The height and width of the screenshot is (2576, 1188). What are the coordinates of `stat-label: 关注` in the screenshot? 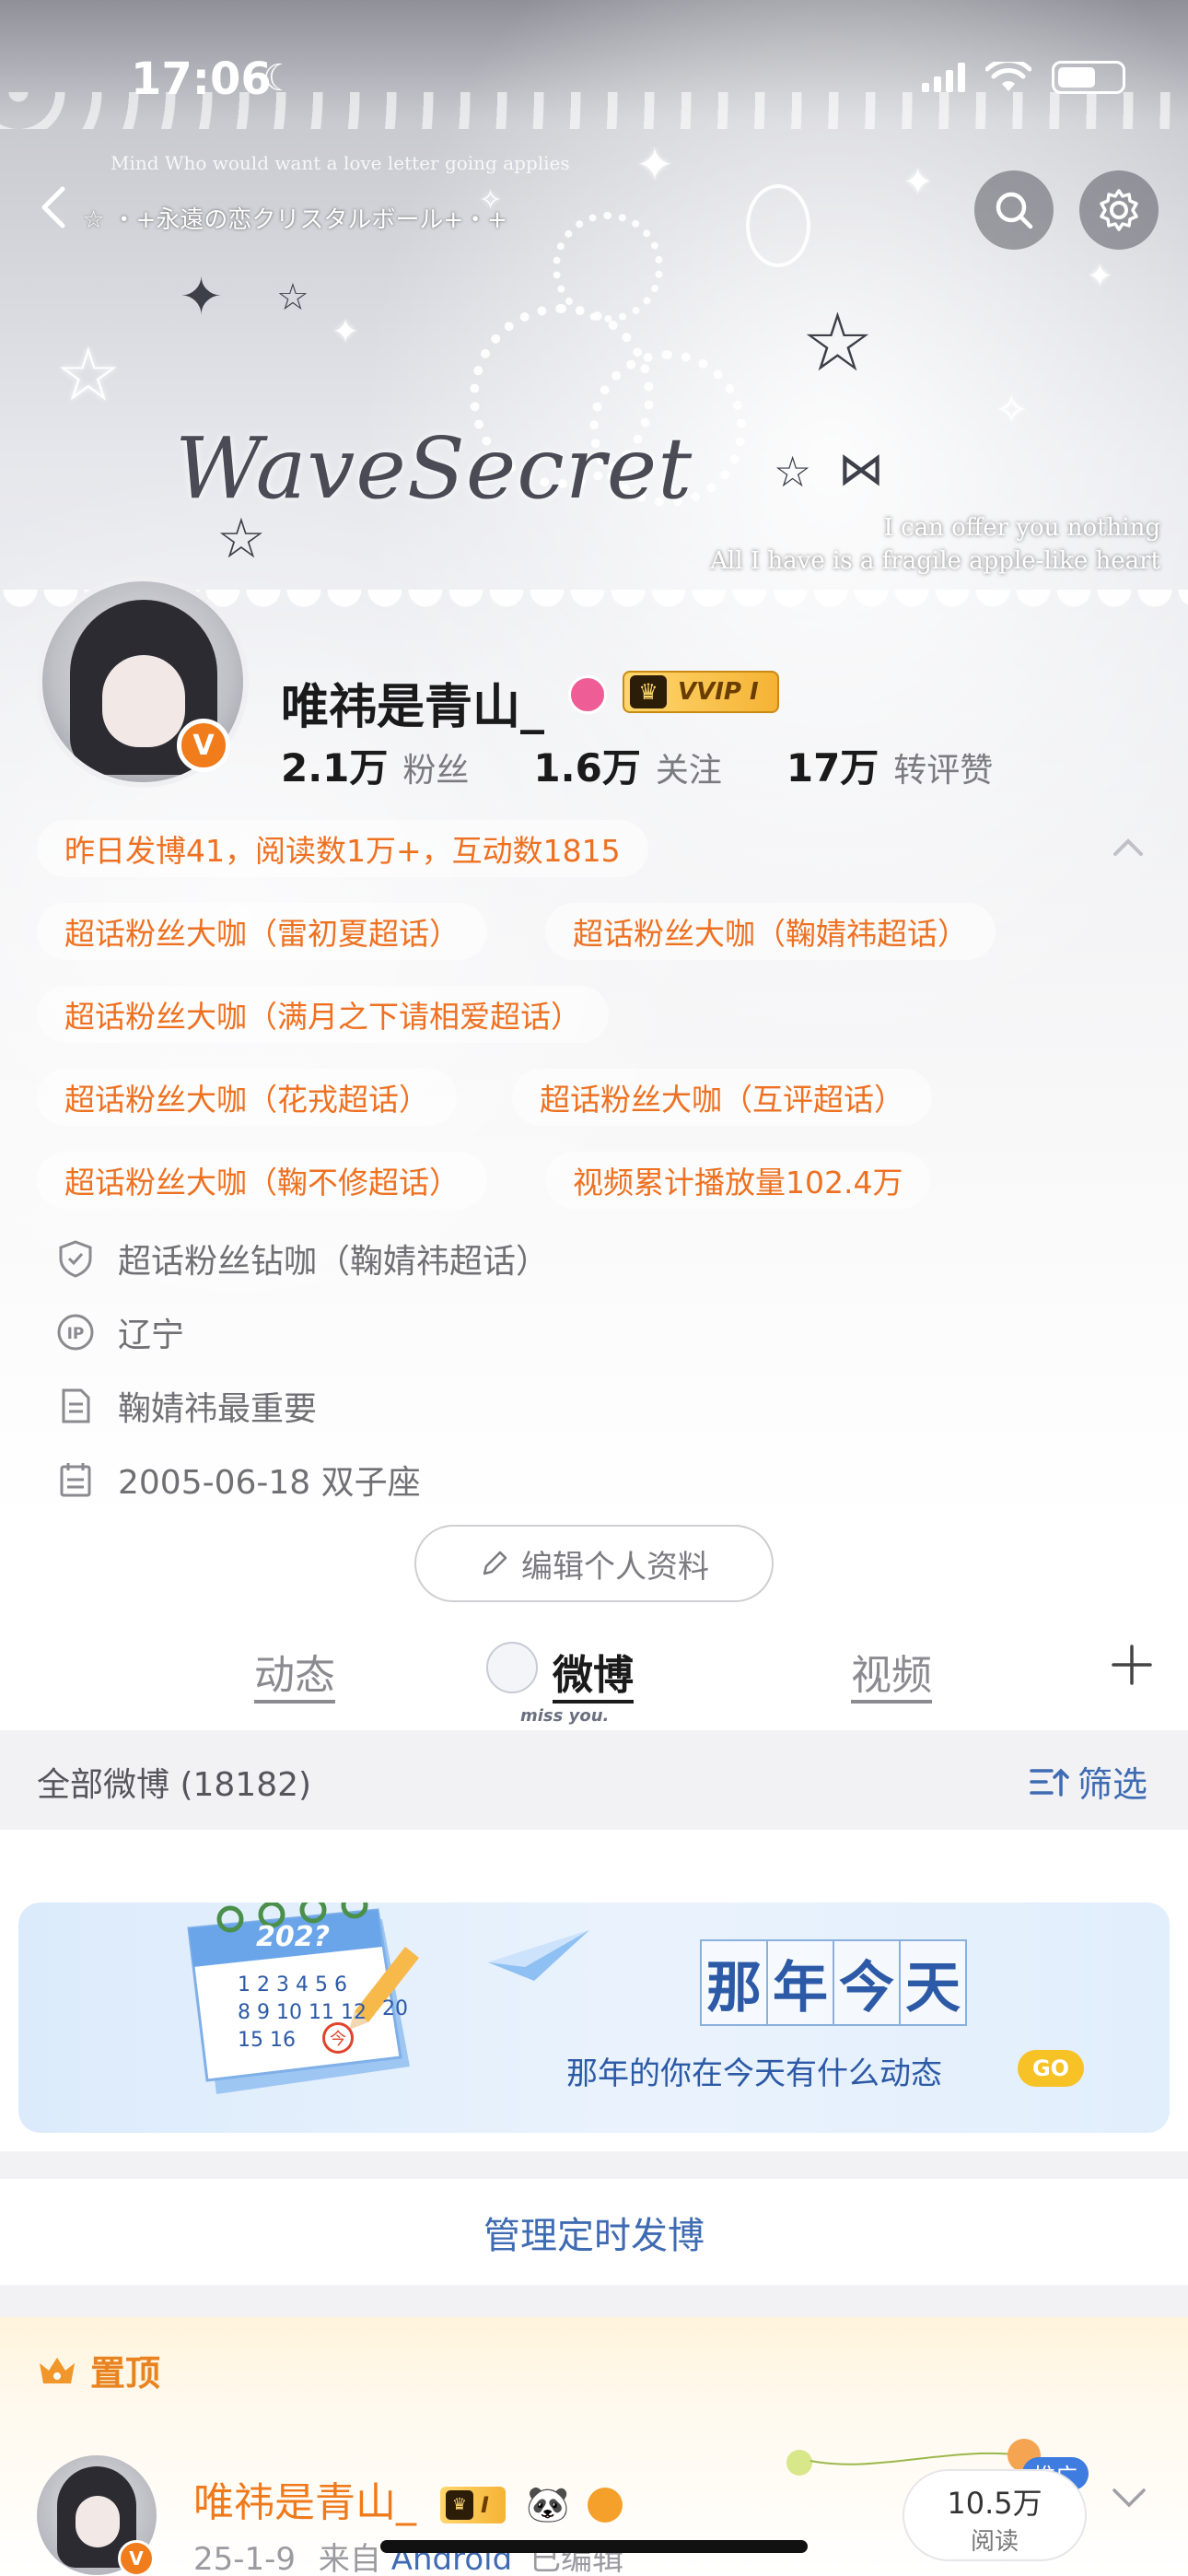 It's located at (688, 771).